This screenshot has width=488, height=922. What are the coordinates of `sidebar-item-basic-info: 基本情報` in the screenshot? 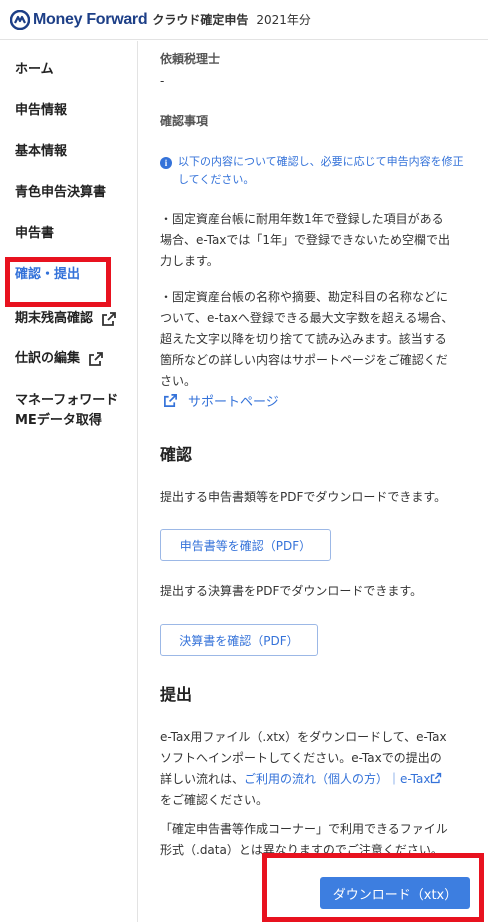 It's located at (41, 152).